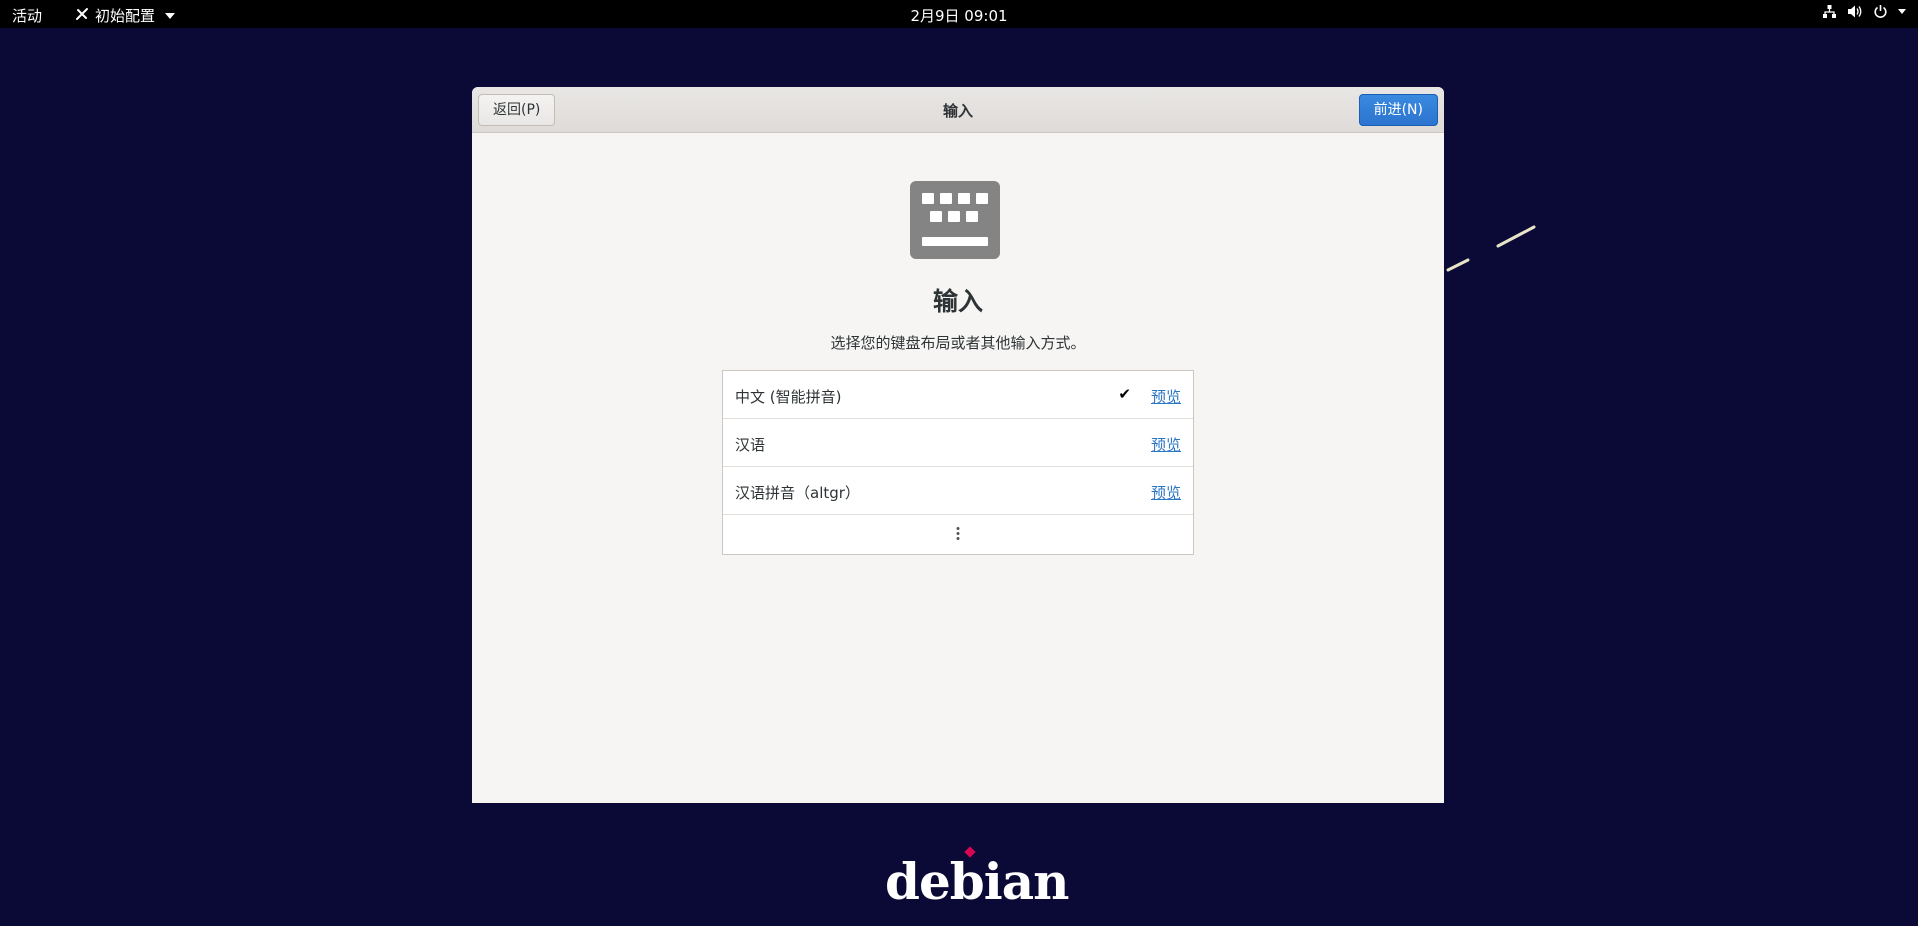 Image resolution: width=1918 pixels, height=926 pixels. Describe the element at coordinates (27, 15) in the screenshot. I see `activities-button: 活动` at that location.